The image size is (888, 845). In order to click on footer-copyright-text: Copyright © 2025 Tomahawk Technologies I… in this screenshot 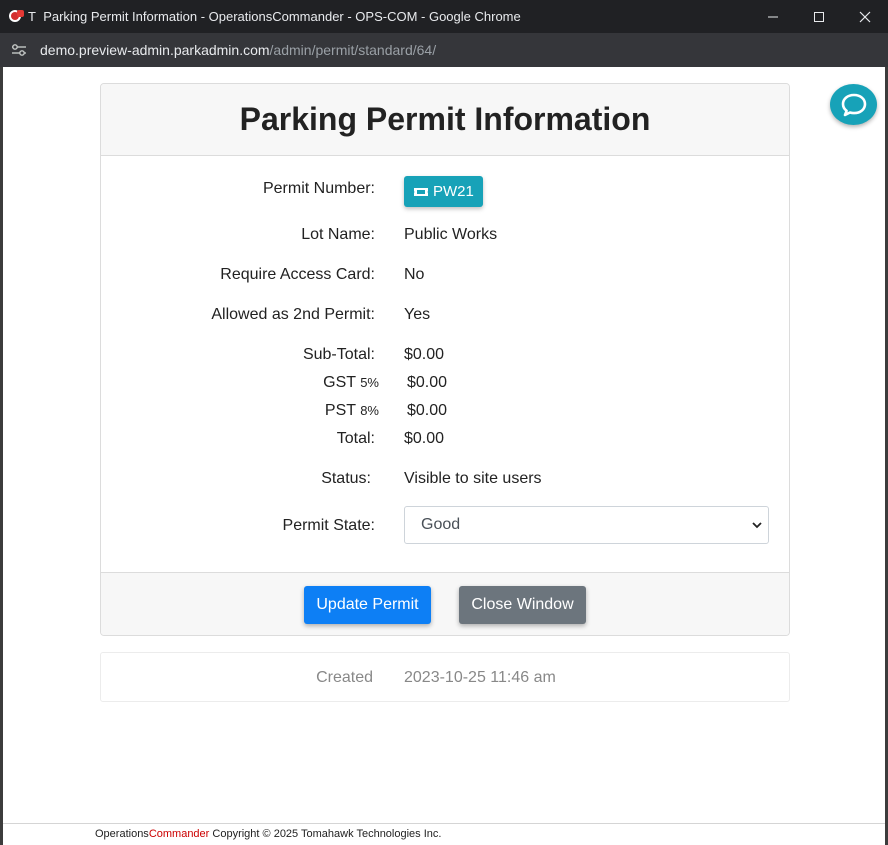, I will do `click(325, 834)`.